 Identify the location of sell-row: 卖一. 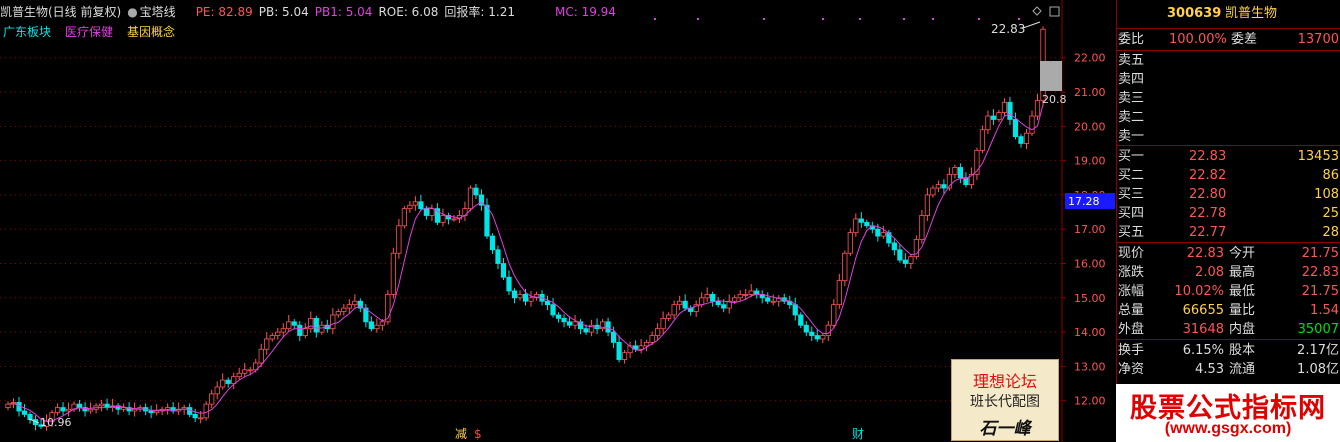
(1228, 136).